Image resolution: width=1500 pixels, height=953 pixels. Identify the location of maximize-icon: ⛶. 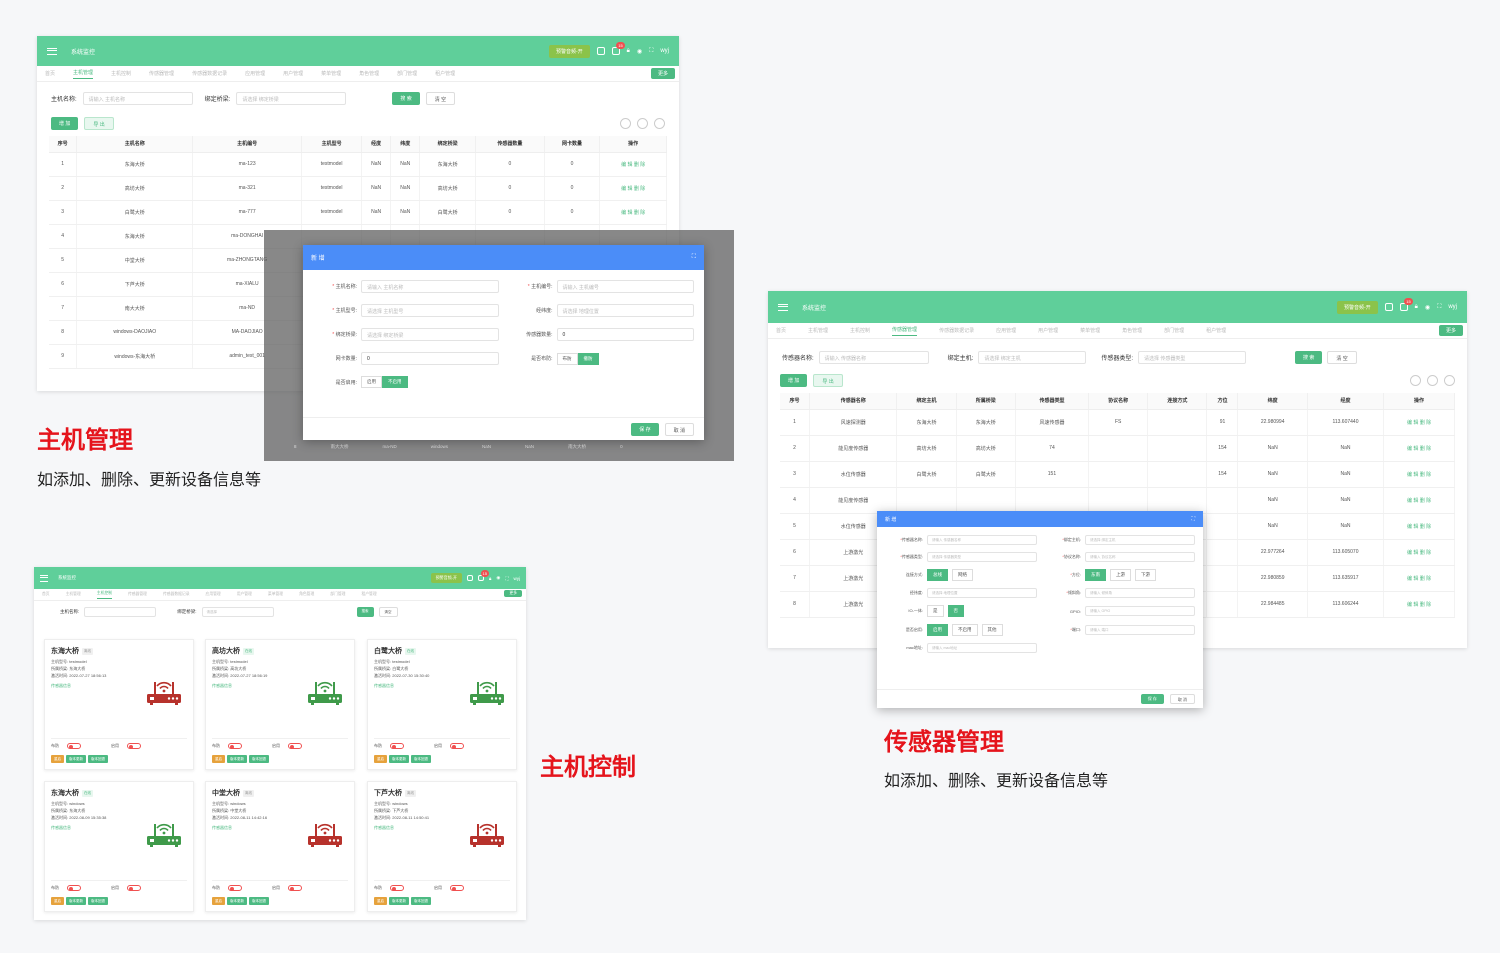
(694, 257).